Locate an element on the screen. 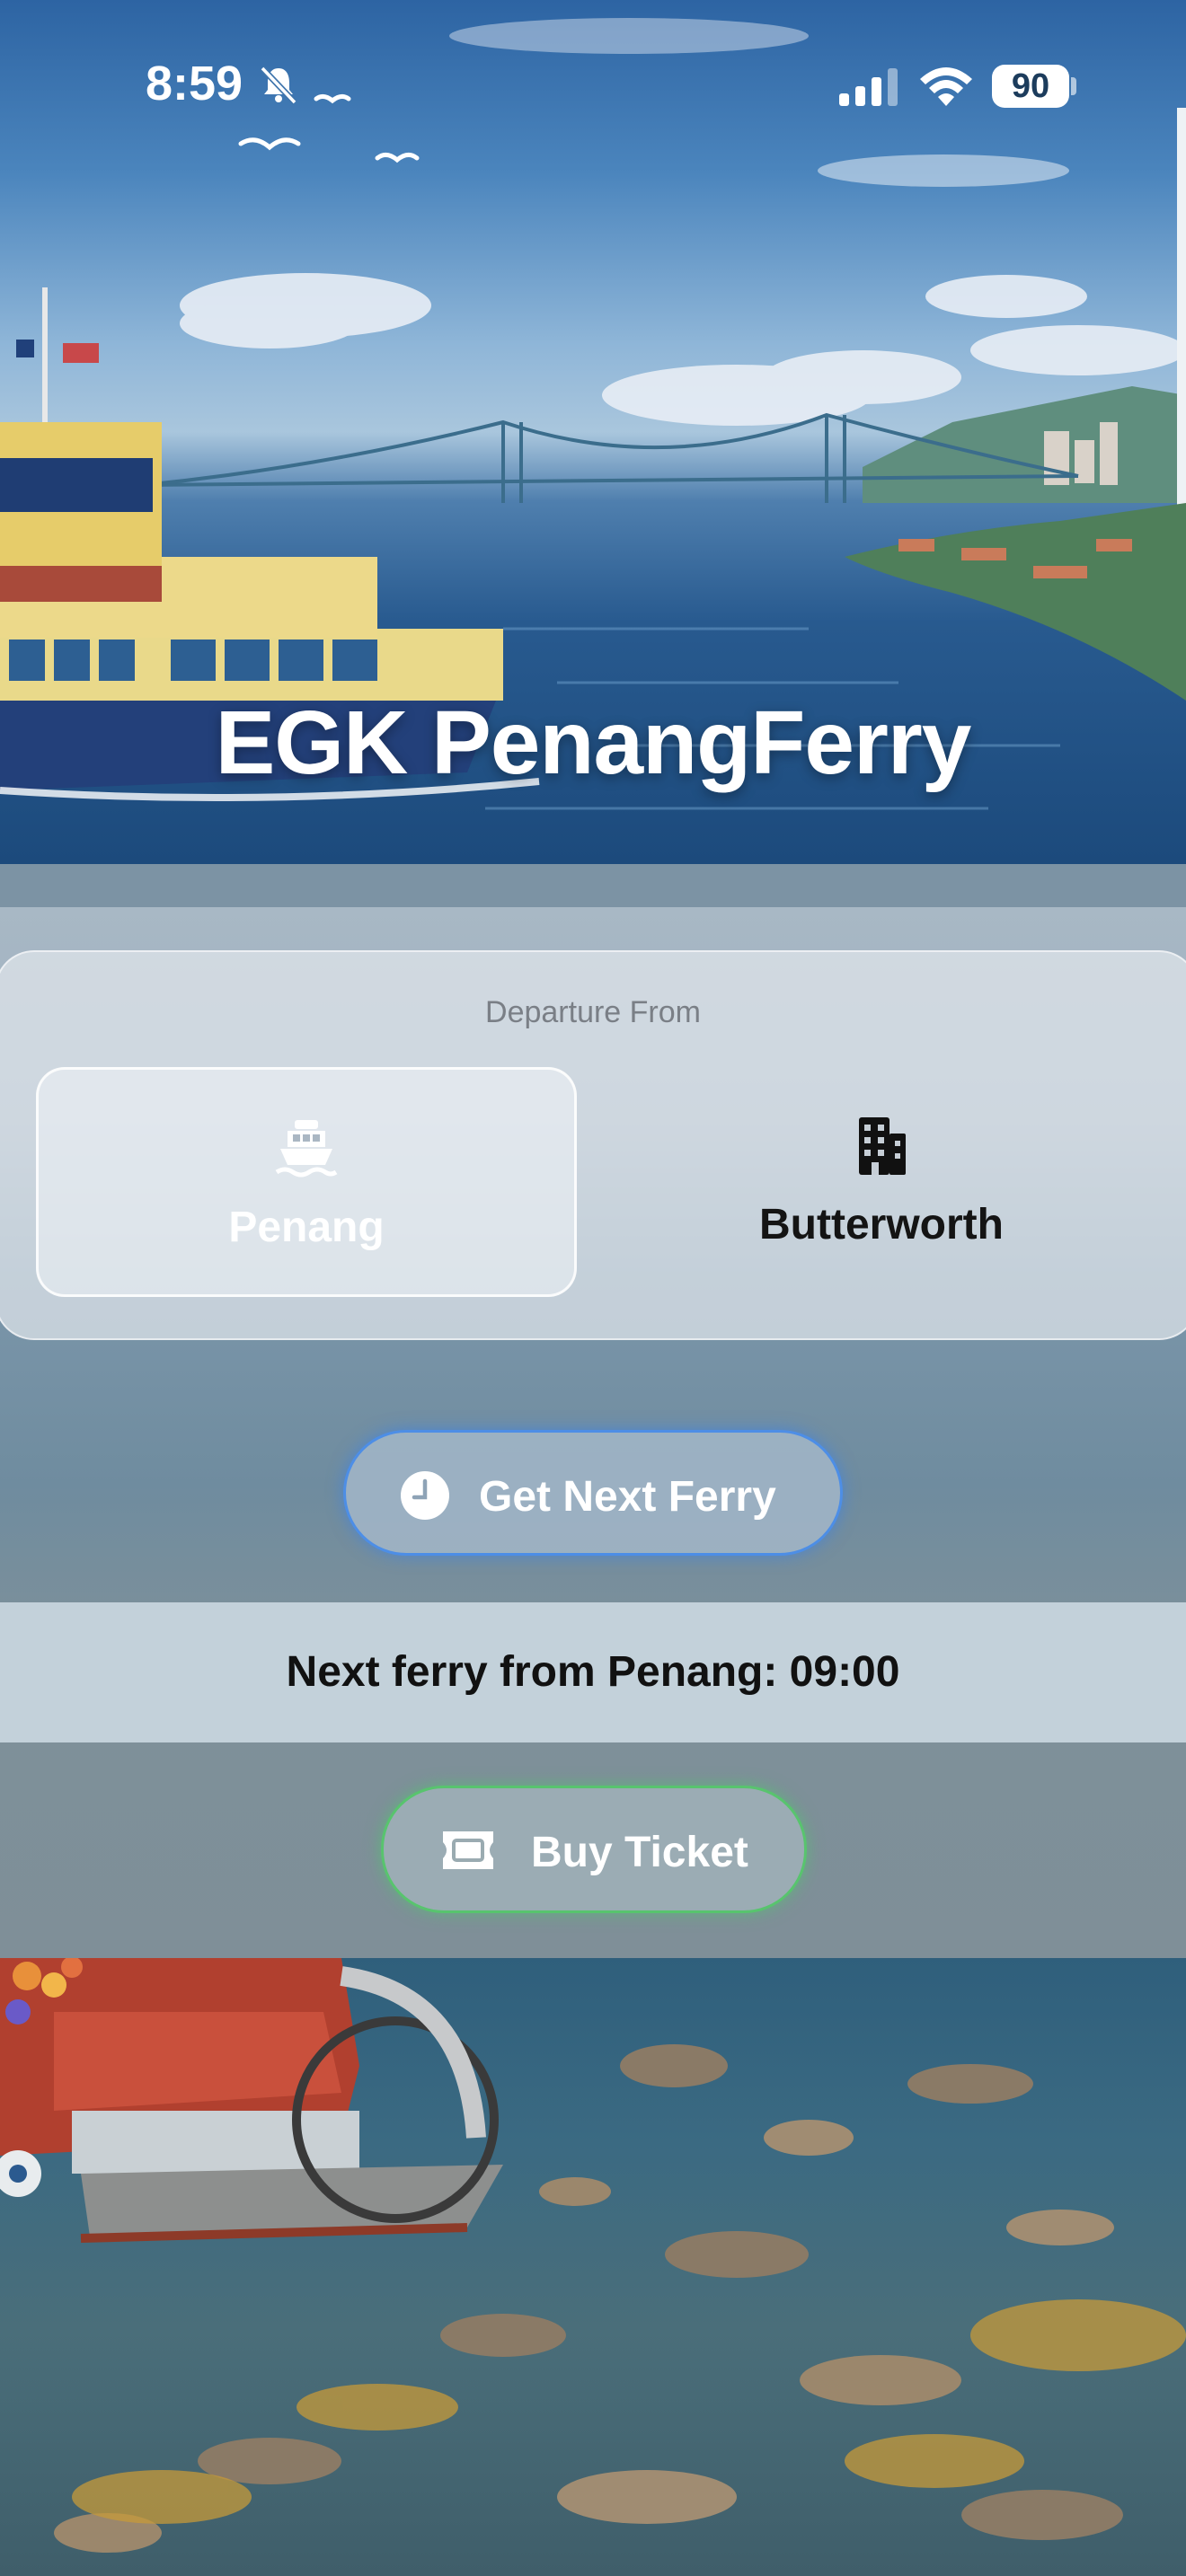 This screenshot has height=2576, width=1186. cellular-signal-icon is located at coordinates (868, 87).